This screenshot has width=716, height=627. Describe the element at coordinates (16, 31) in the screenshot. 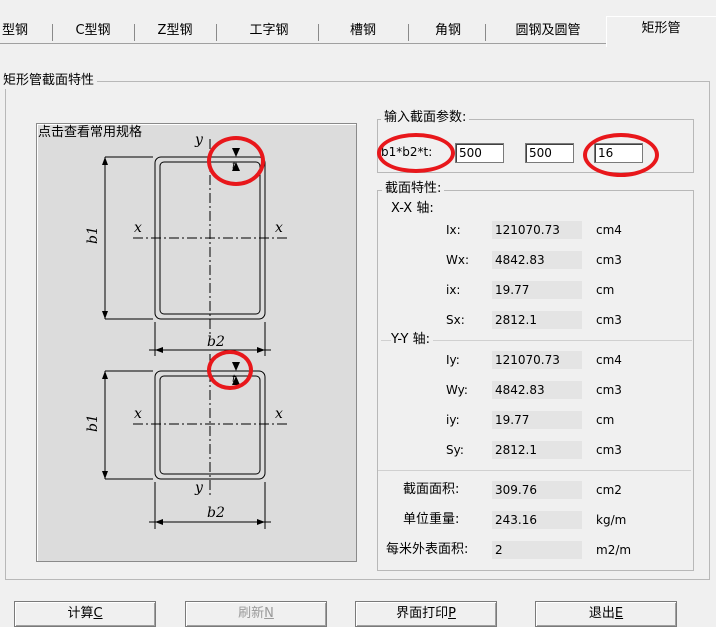

I see `tab-section-steel: 型钢` at that location.